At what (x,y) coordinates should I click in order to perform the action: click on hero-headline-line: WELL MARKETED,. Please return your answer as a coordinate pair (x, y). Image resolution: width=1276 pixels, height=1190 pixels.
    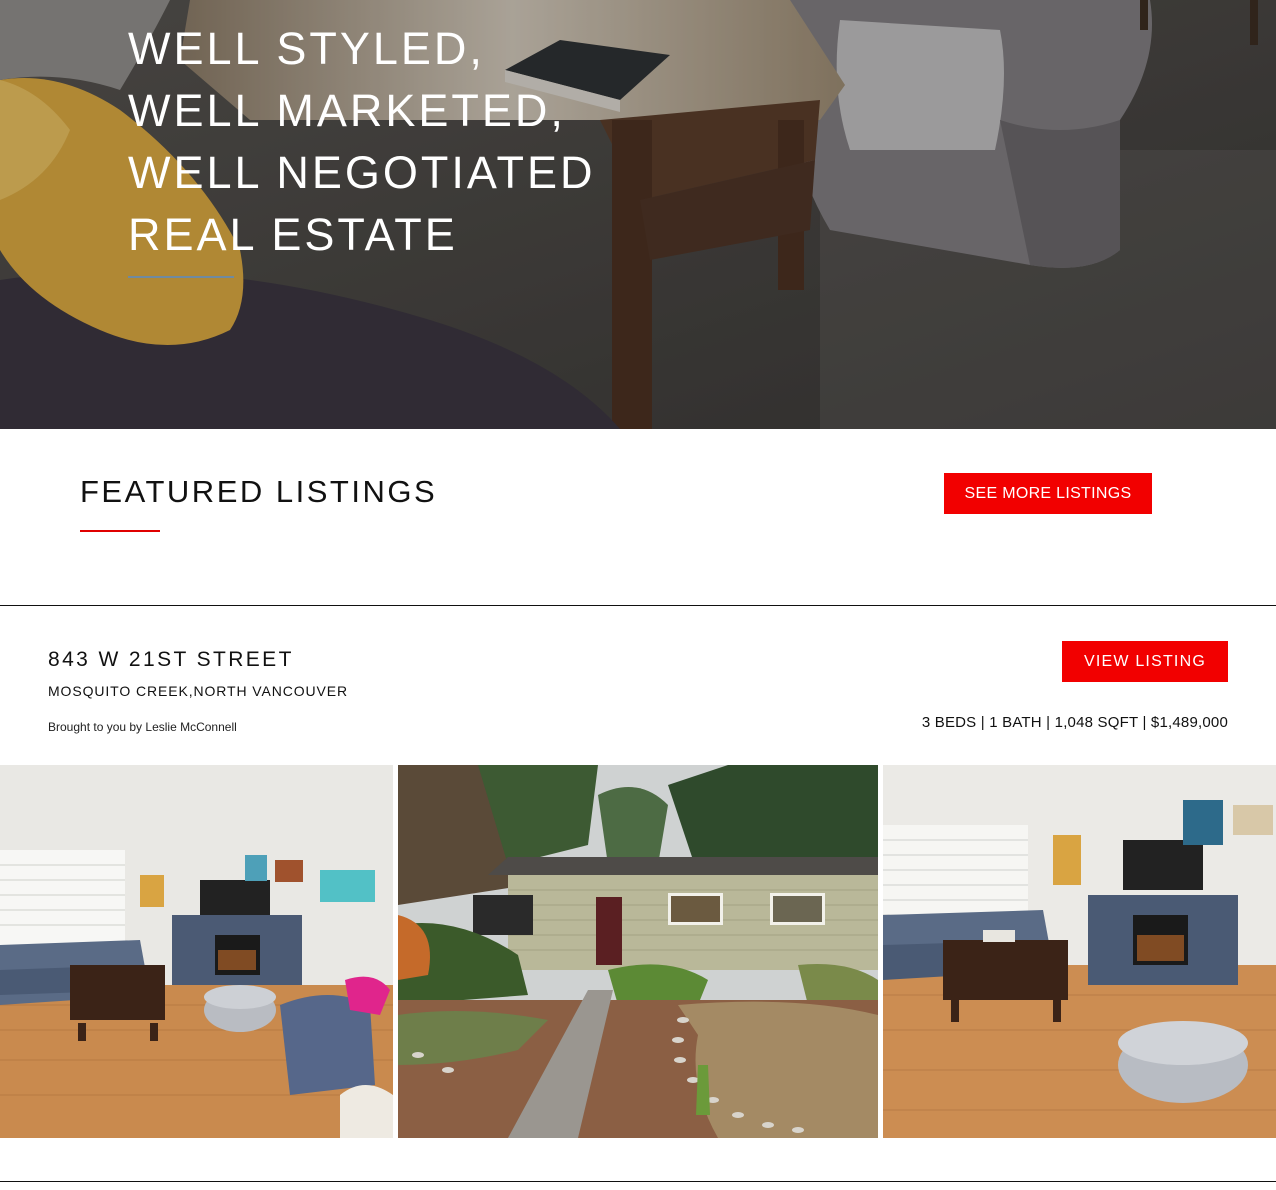
    Looking at the image, I should click on (347, 110).